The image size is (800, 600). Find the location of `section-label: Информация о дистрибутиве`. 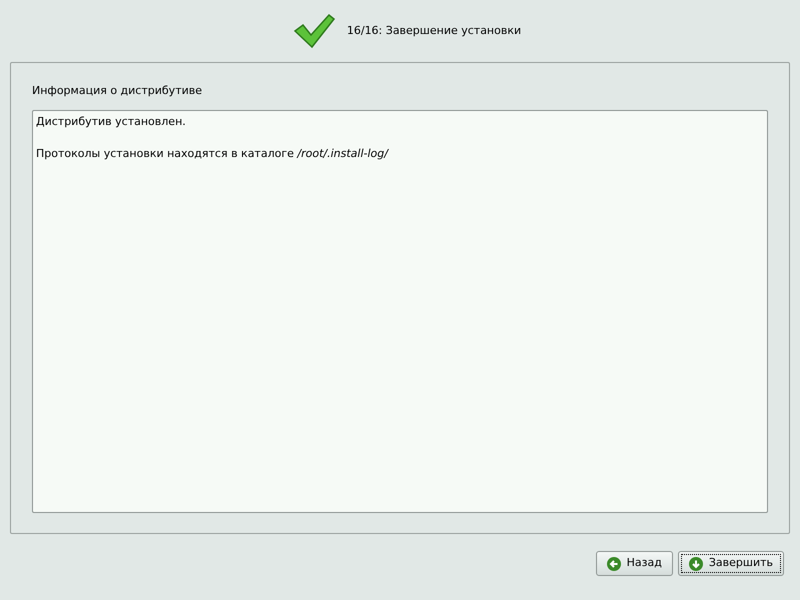

section-label: Информация о дистрибутиве is located at coordinates (117, 91).